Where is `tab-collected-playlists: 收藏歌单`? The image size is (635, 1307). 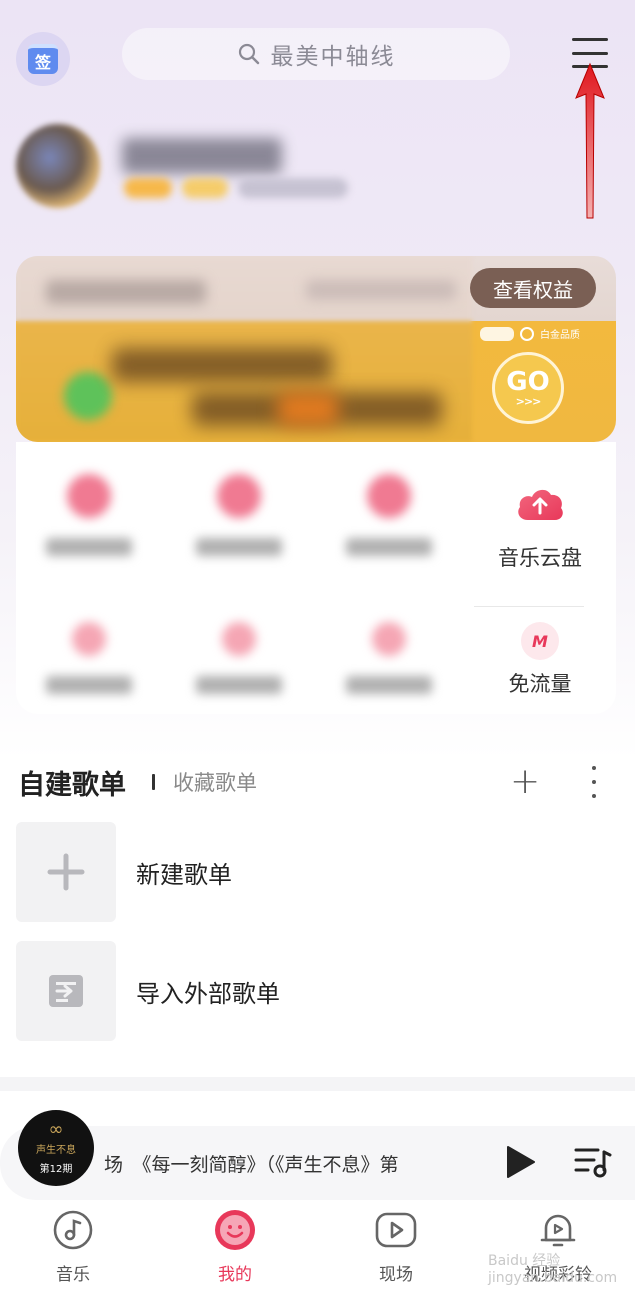 tab-collected-playlists: 收藏歌单 is located at coordinates (215, 782).